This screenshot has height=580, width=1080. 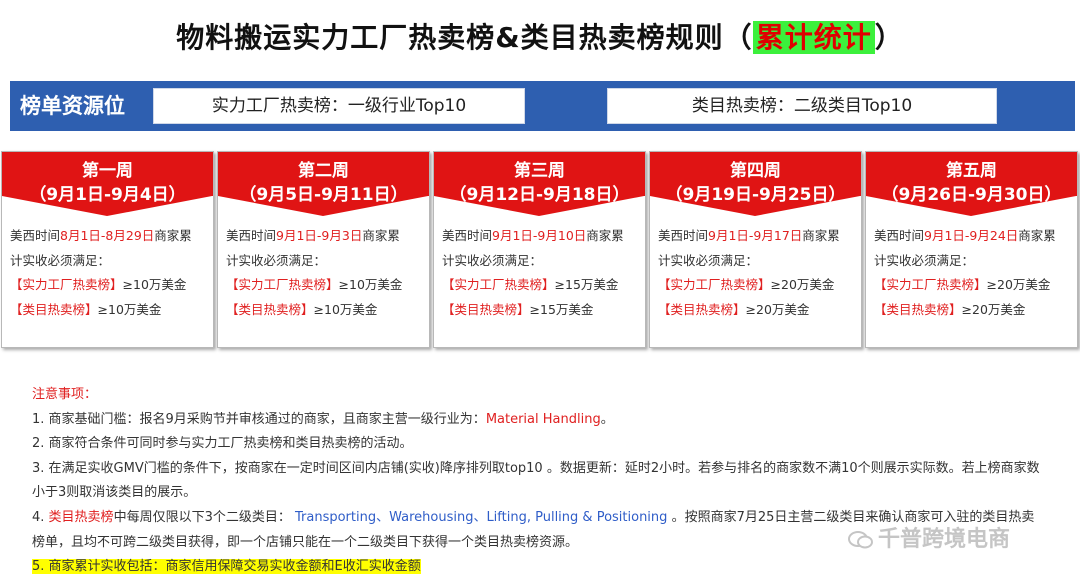 I want to click on page-title: 物料搬运实力工厂热卖榜&类目热卖榜规则（ 累计统计）, so click(x=540, y=36).